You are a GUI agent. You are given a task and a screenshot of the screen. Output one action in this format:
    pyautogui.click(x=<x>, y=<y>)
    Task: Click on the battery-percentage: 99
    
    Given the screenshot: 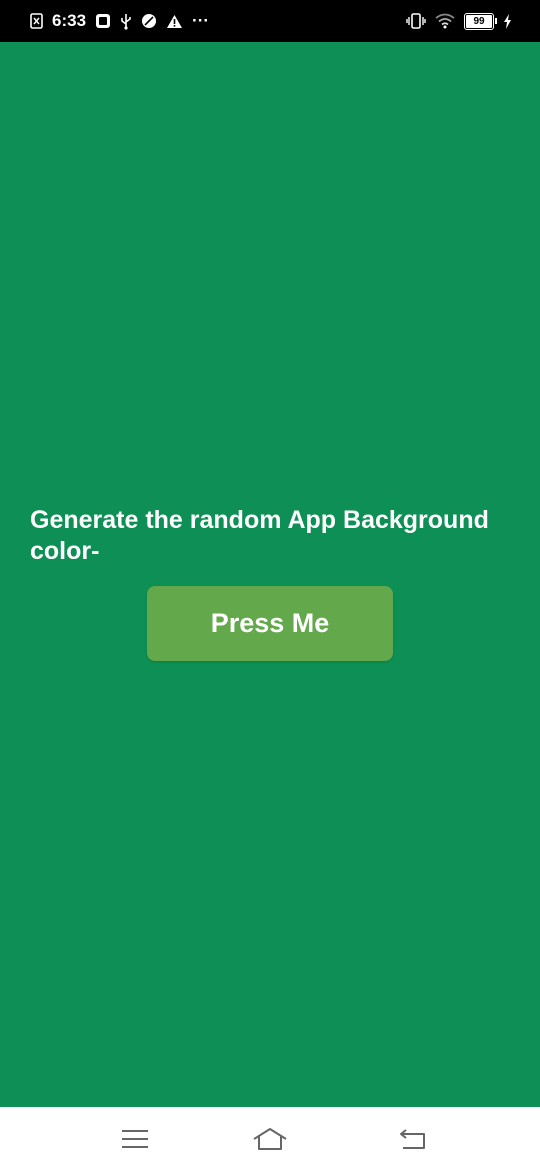 What is the action you would take?
    pyautogui.click(x=479, y=21)
    